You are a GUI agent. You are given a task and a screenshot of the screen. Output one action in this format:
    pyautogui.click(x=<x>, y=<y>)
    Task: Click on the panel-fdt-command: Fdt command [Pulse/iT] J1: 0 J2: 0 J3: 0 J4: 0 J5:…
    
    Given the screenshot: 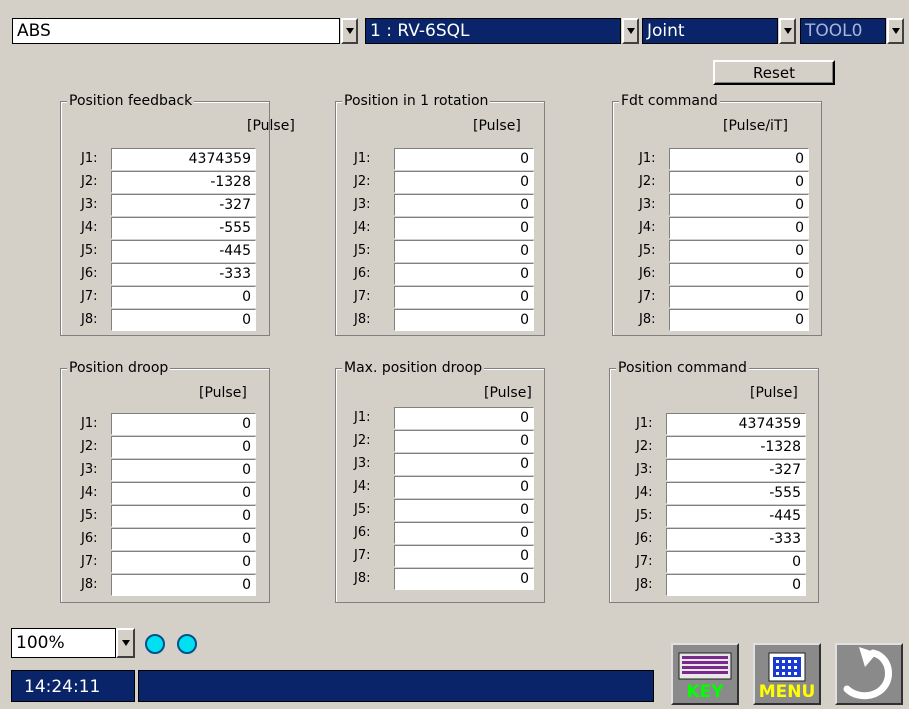 What is the action you would take?
    pyautogui.click(x=717, y=214)
    